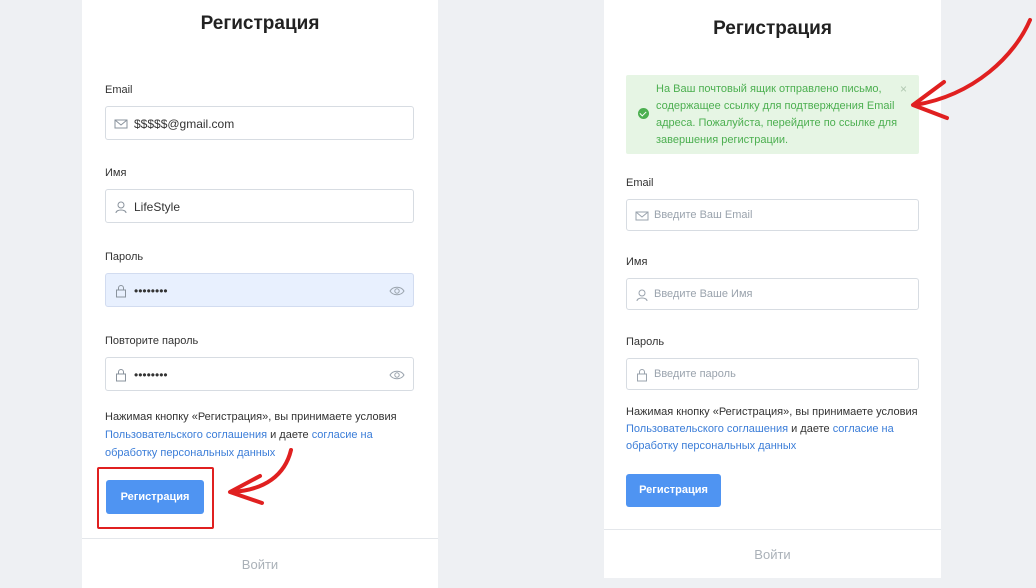  Describe the element at coordinates (155, 498) in the screenshot. I see `annotation-highlight-box` at that location.